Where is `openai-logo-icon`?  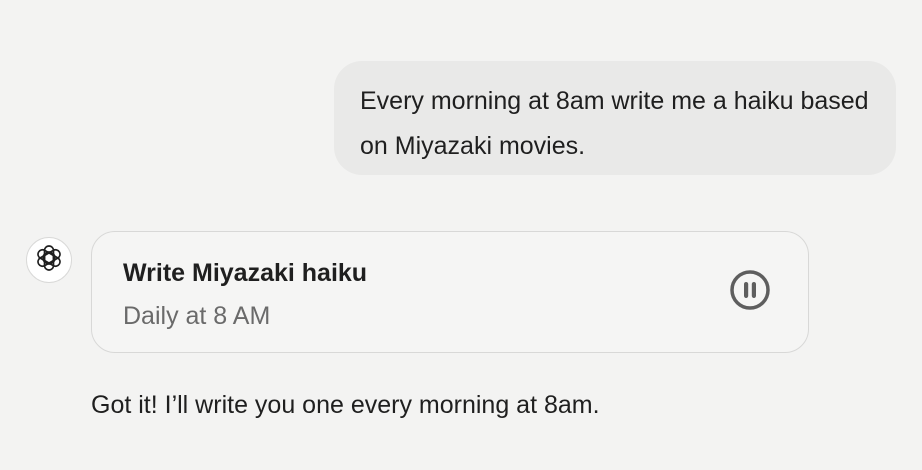 openai-logo-icon is located at coordinates (49, 260).